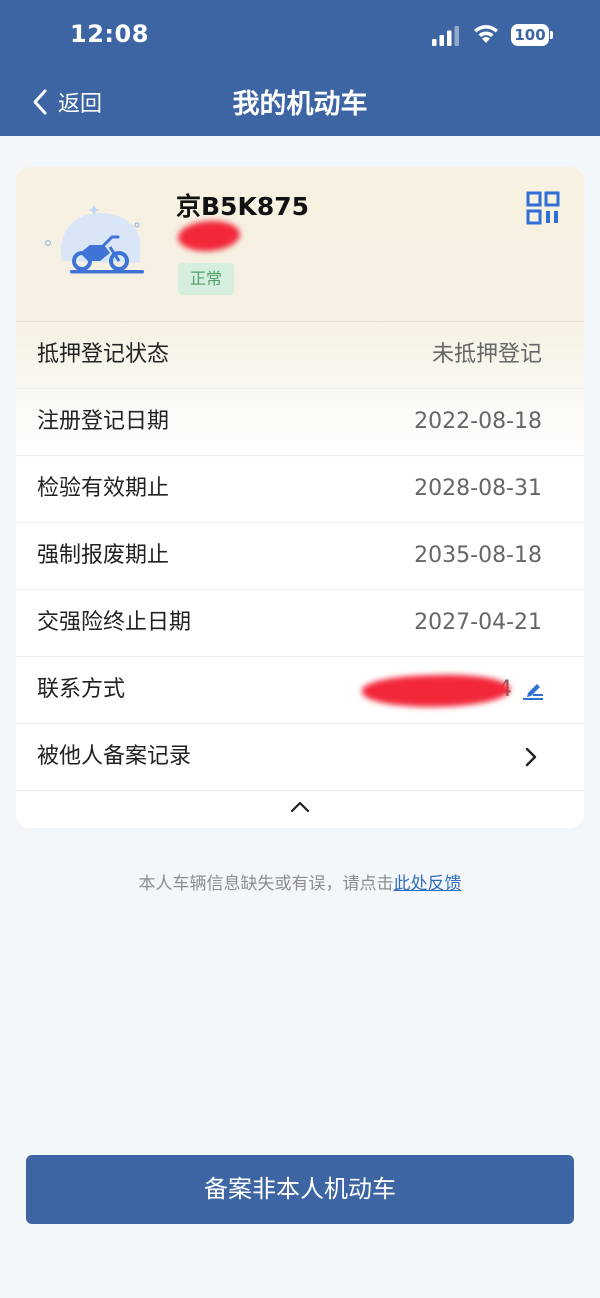 This screenshot has height=1298, width=600. I want to click on row-value: 2022-08-18, so click(478, 421).